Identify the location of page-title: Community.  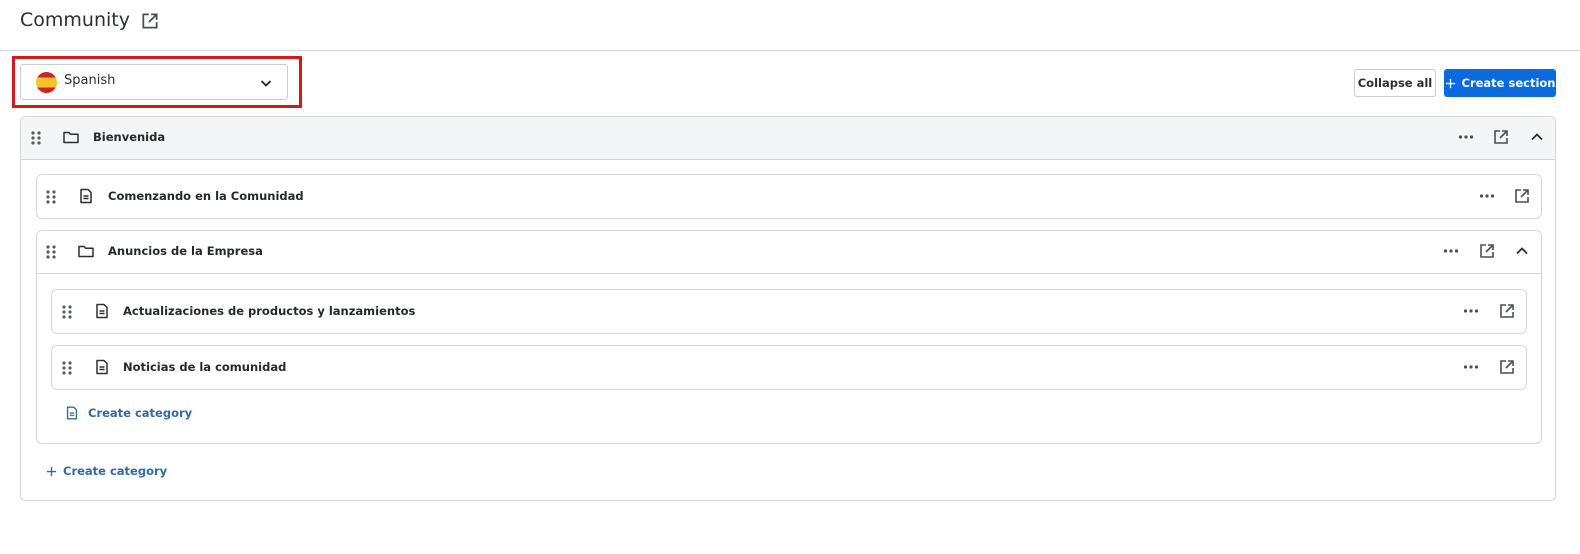
(75, 20).